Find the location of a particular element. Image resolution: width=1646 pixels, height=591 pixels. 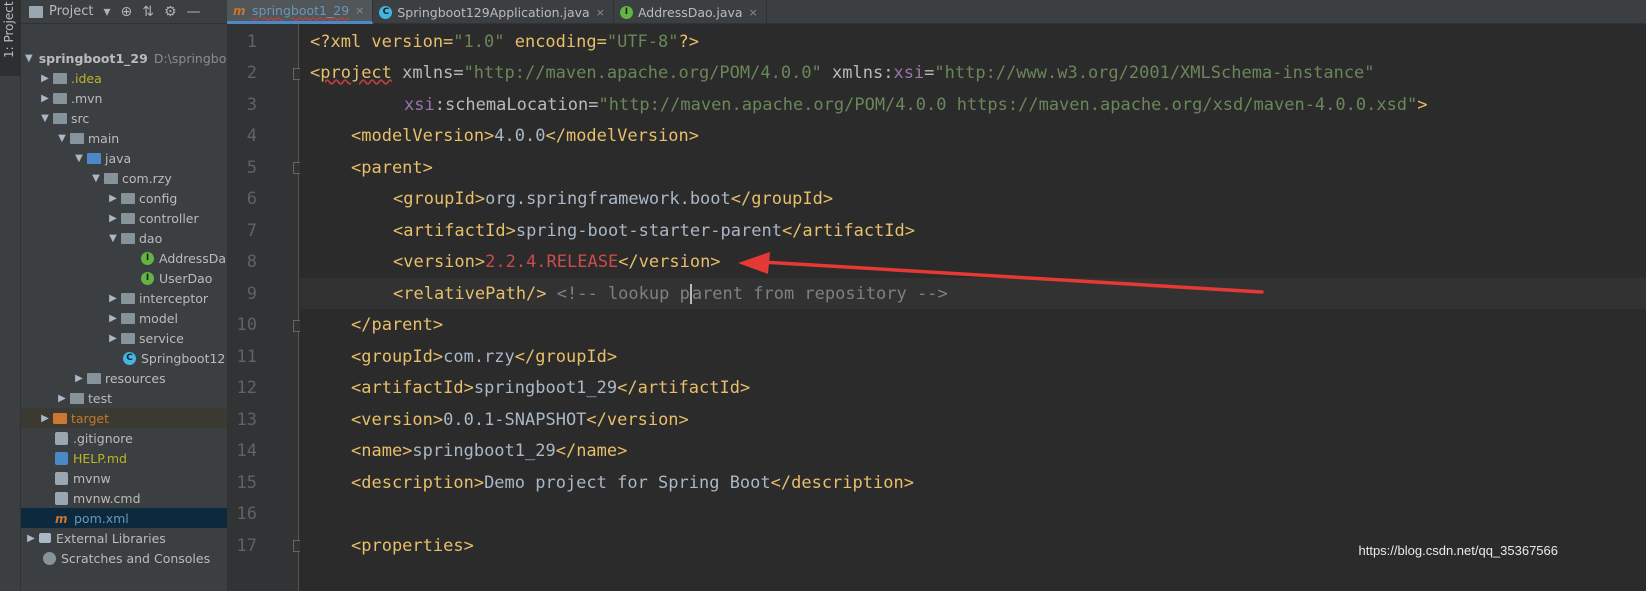

tree-item-config: ▶ config is located at coordinates (124, 198).